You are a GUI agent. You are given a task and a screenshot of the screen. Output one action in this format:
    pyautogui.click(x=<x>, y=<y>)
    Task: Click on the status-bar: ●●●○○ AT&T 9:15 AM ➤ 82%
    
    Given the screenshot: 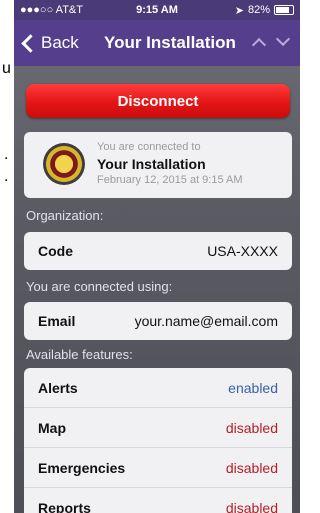 What is the action you would take?
    pyautogui.click(x=157, y=10)
    